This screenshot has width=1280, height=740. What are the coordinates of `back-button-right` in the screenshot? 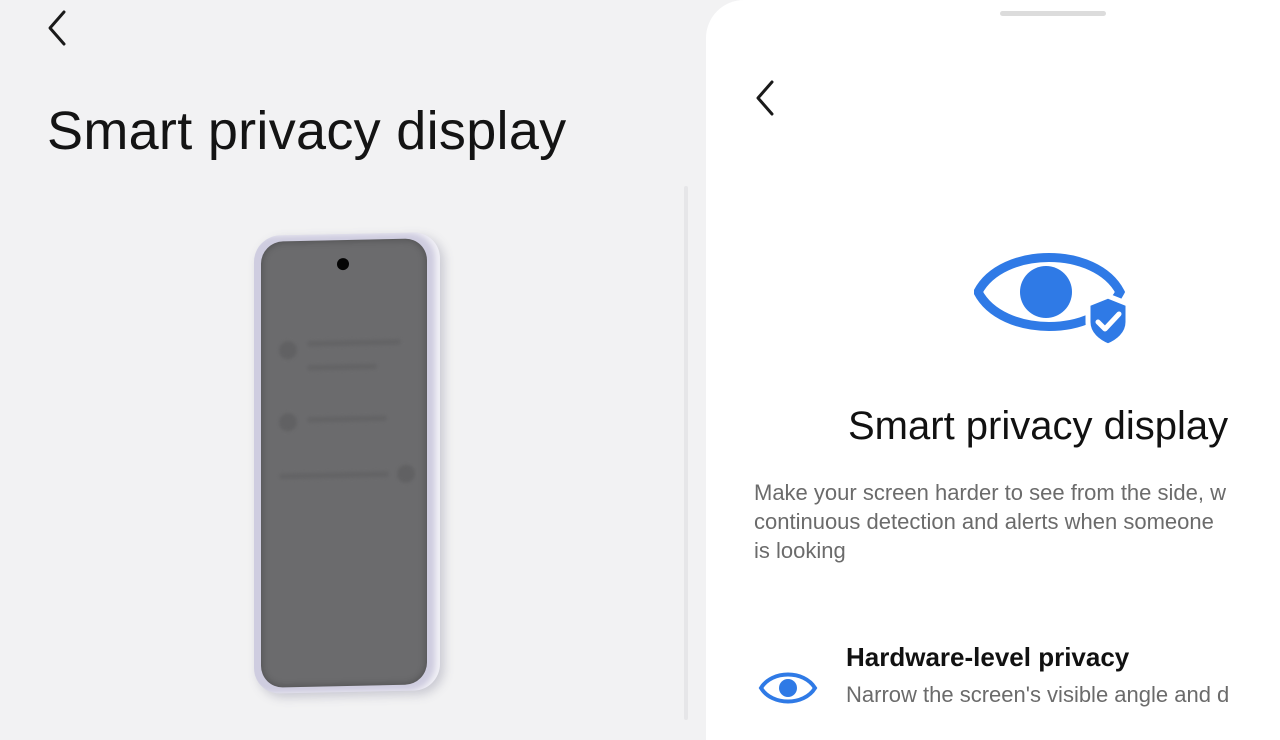 It's located at (766, 98).